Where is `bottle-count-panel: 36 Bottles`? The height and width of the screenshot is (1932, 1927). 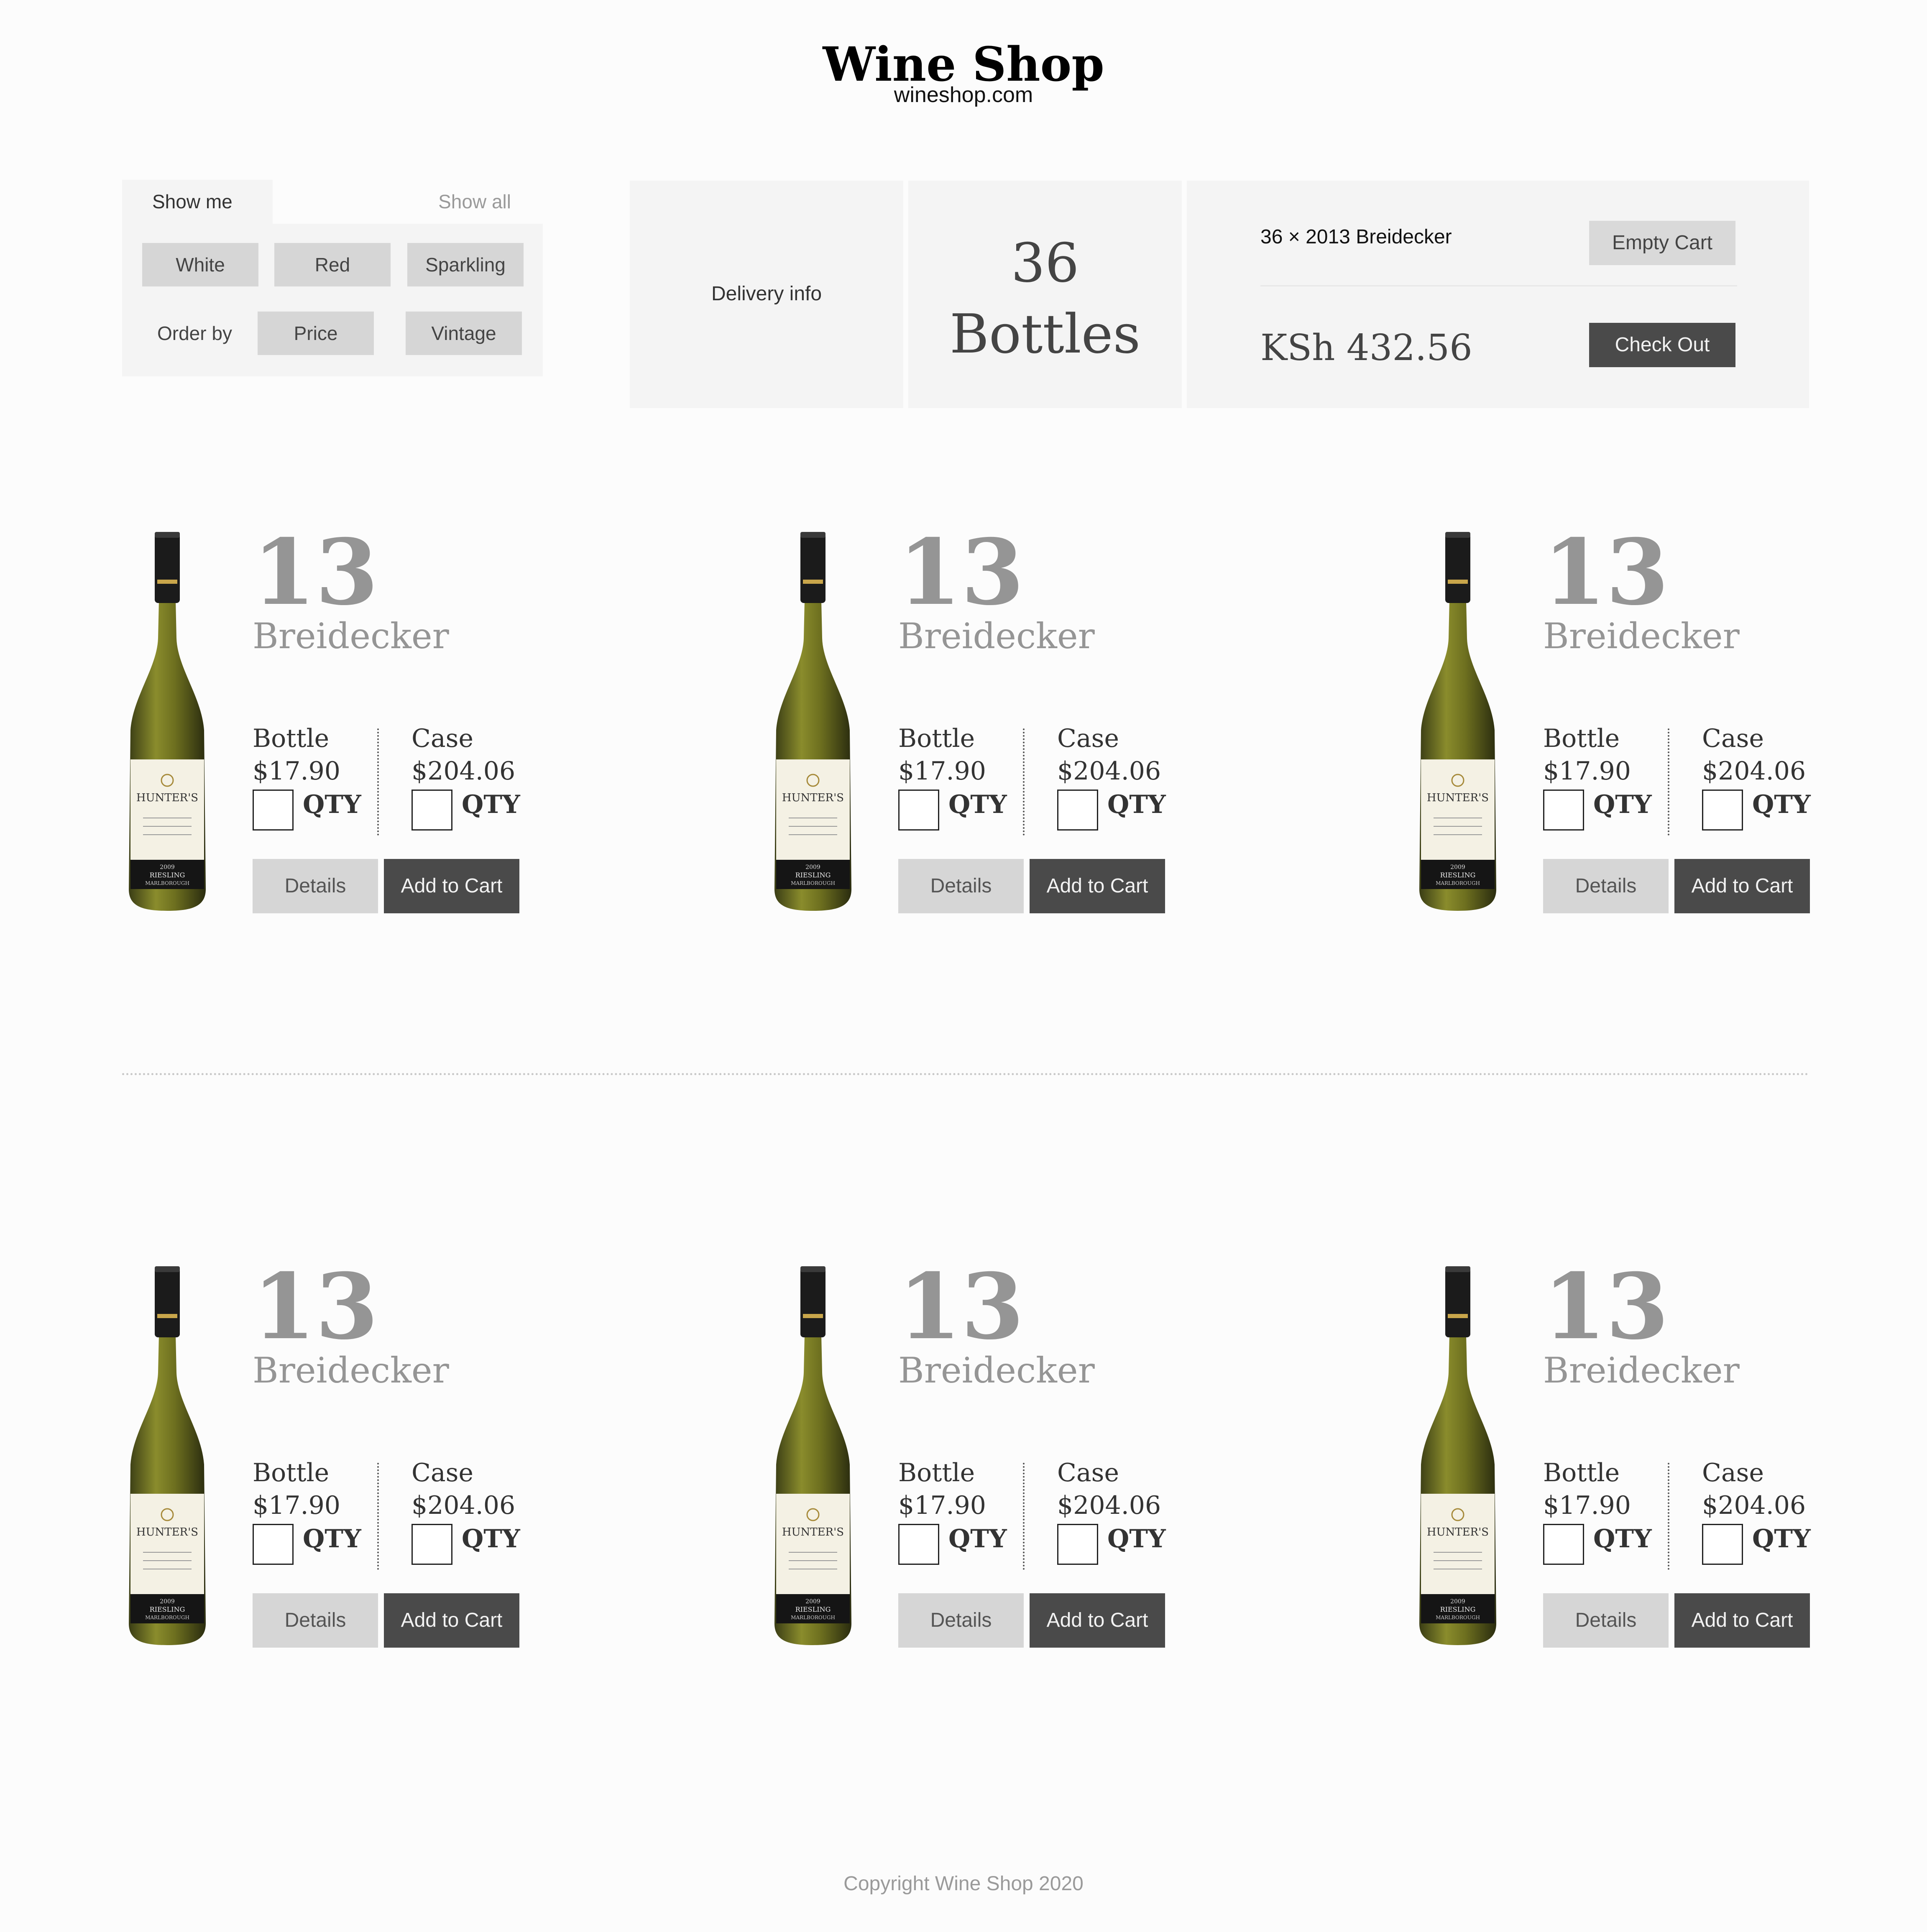 bottle-count-panel: 36 Bottles is located at coordinates (1045, 294).